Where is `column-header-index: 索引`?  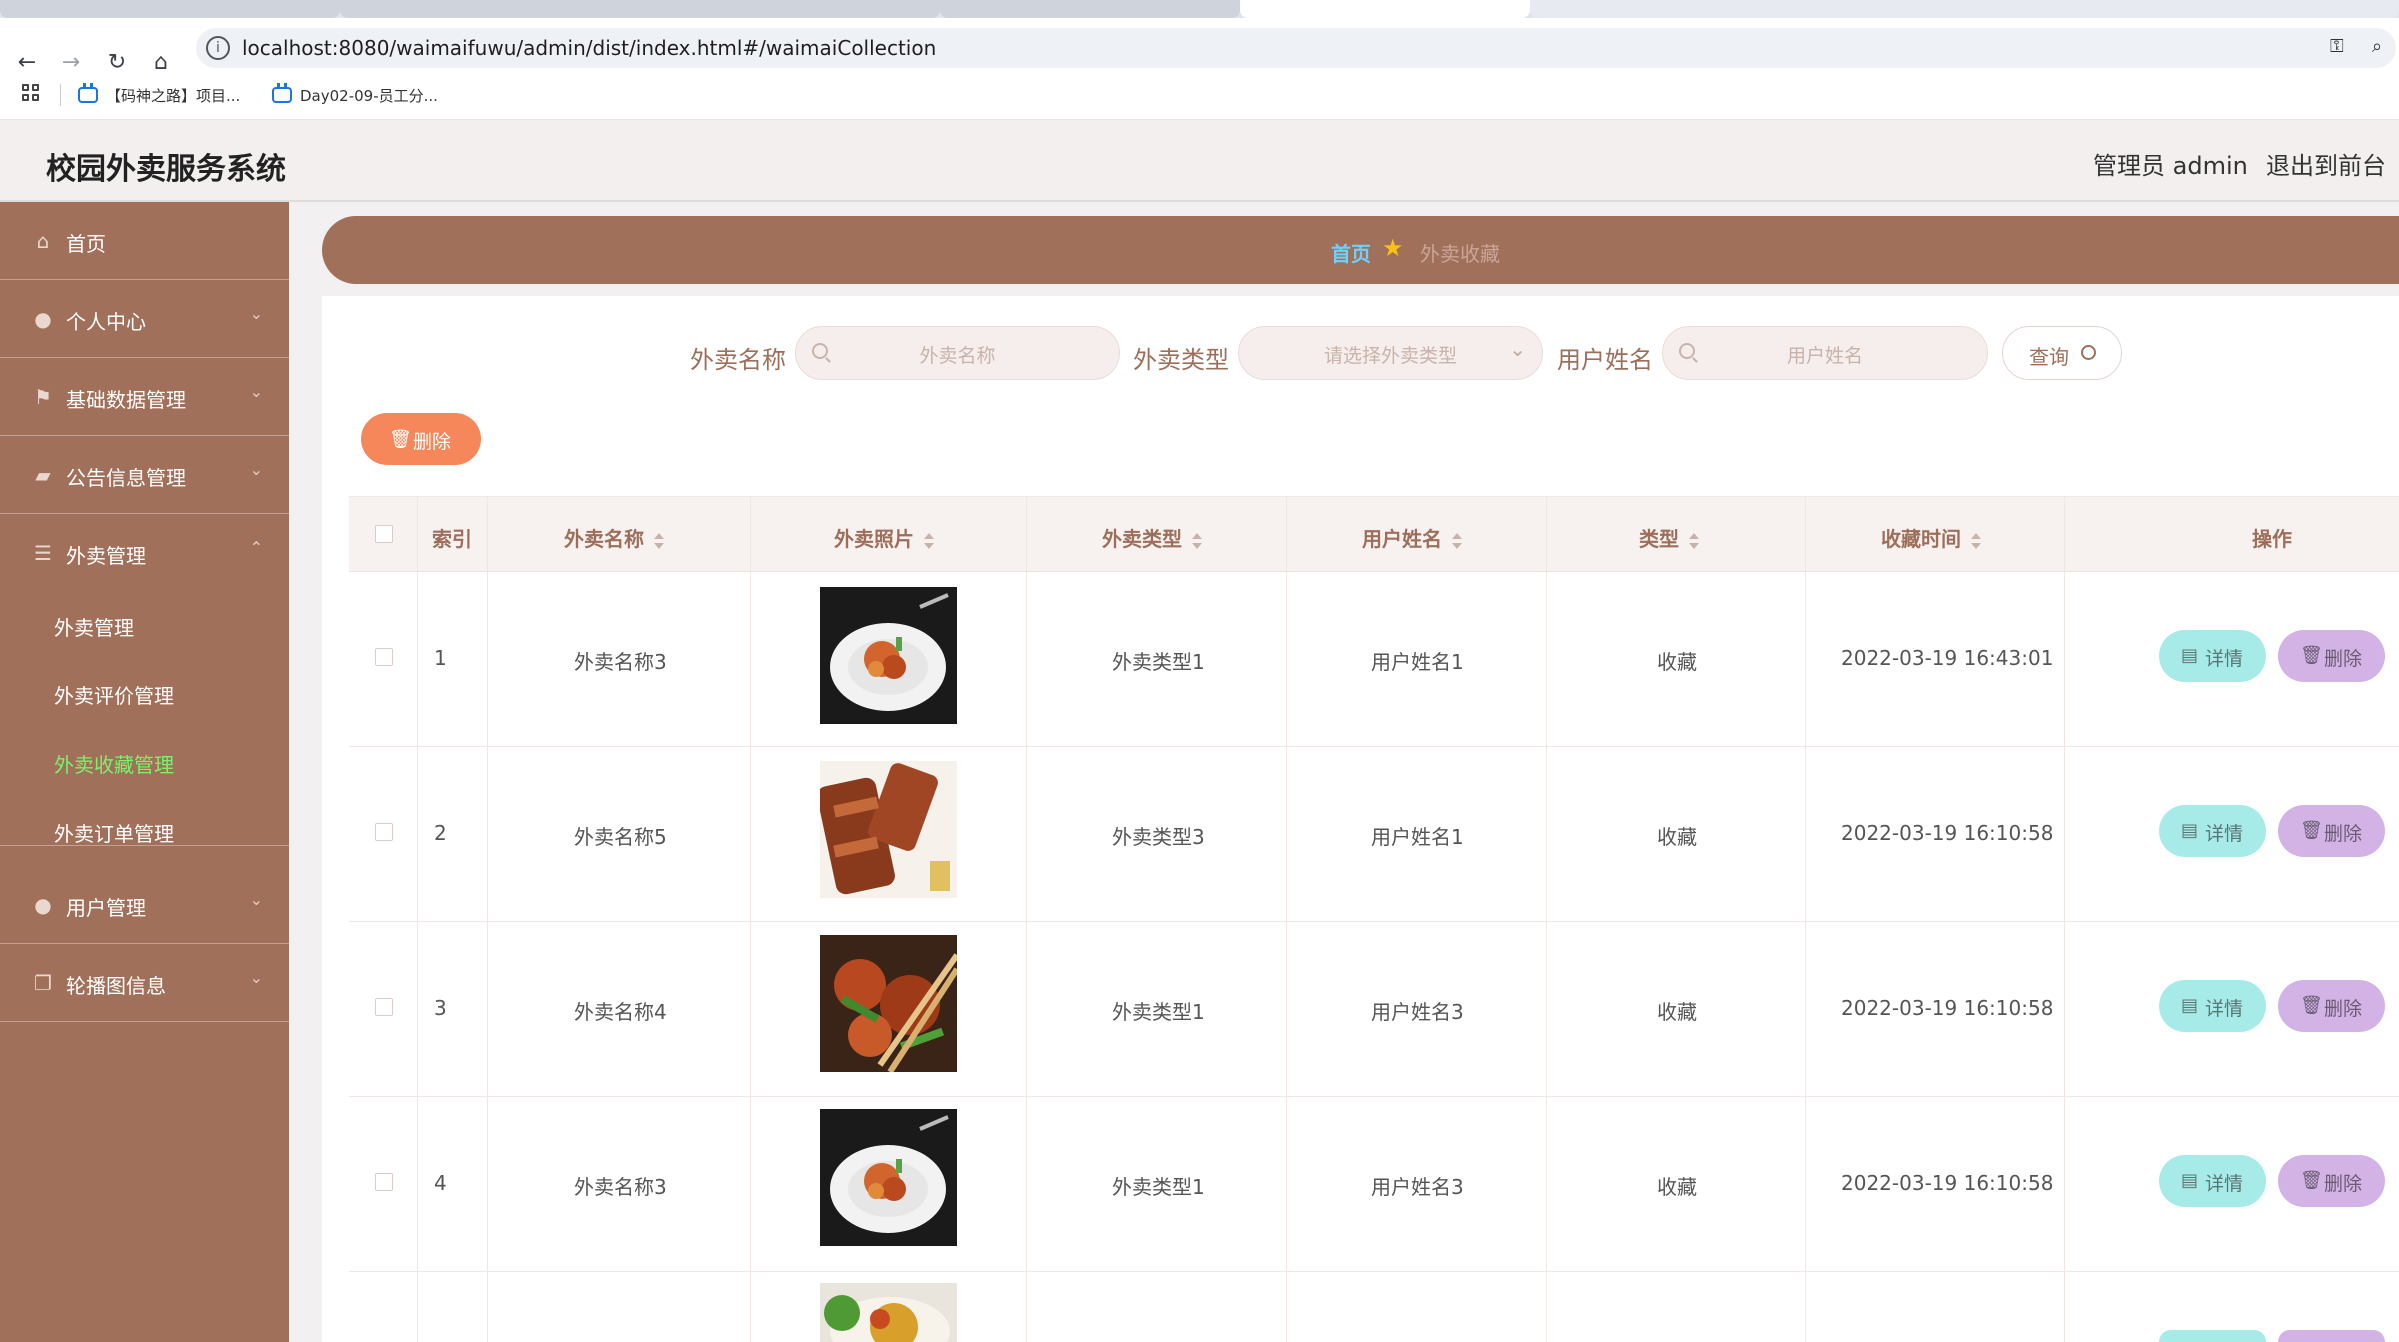 column-header-index: 索引 is located at coordinates (452, 539).